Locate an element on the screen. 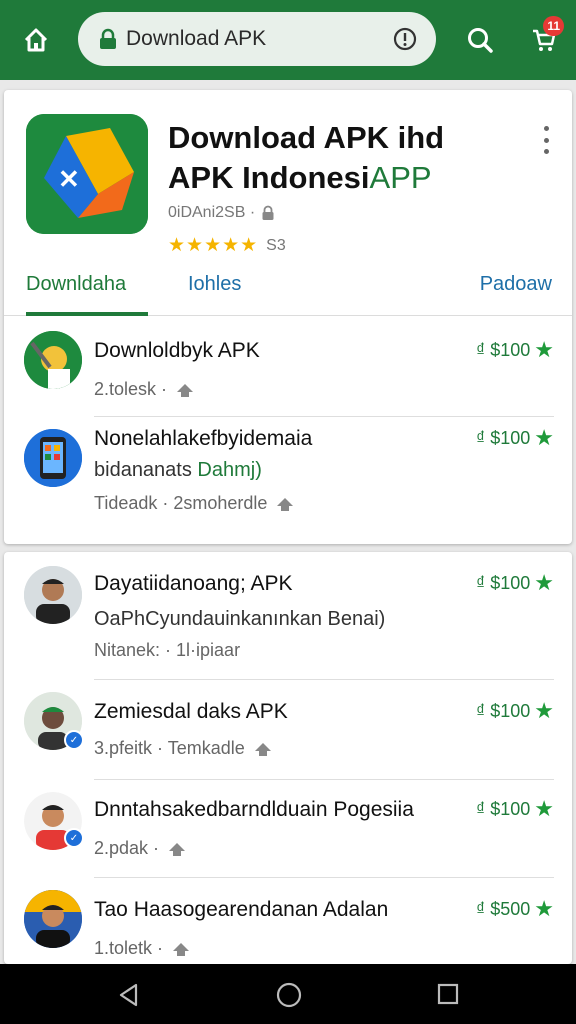  home-nav-icon is located at coordinates (289, 995).